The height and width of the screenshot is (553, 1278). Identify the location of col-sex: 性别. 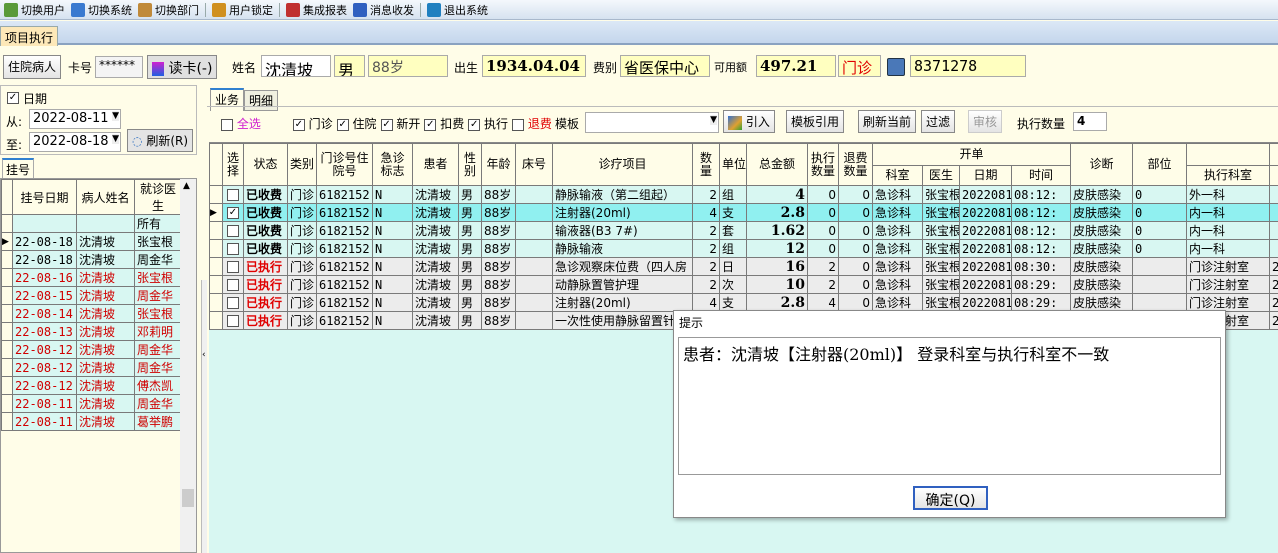
(470, 164).